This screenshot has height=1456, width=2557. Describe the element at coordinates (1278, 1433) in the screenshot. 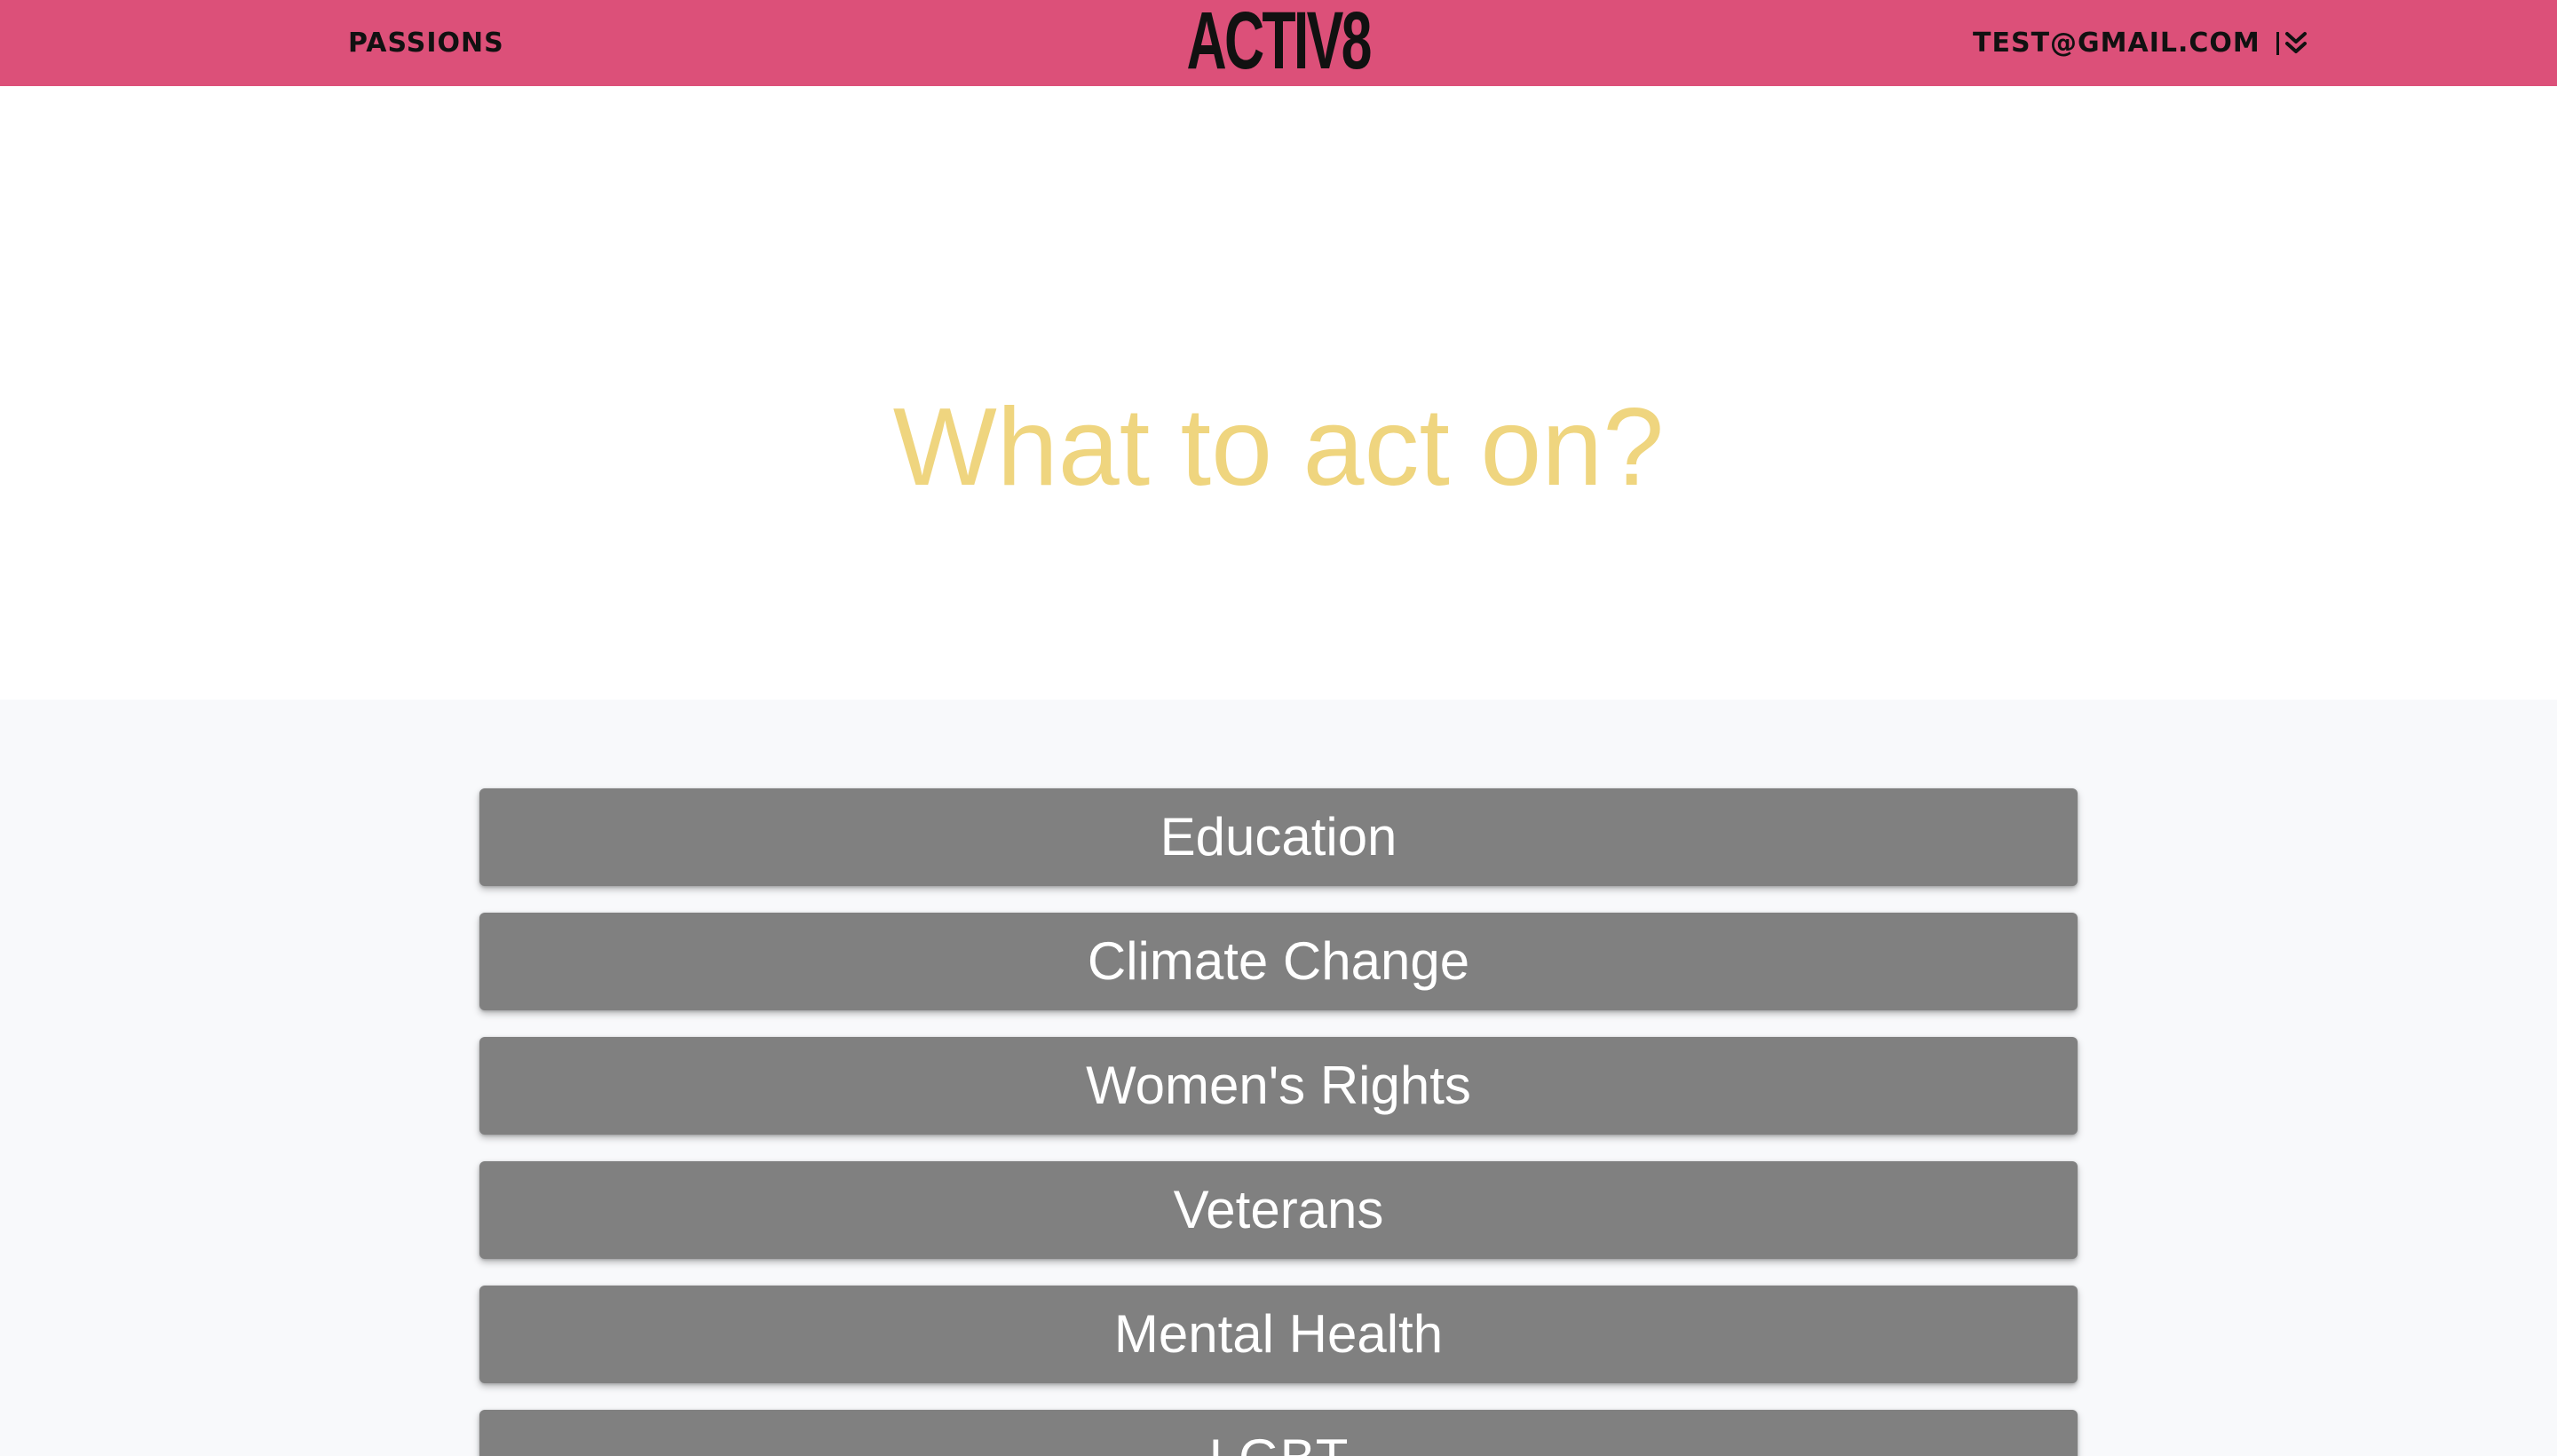

I see `passion-button-lgbt: LGBT` at that location.